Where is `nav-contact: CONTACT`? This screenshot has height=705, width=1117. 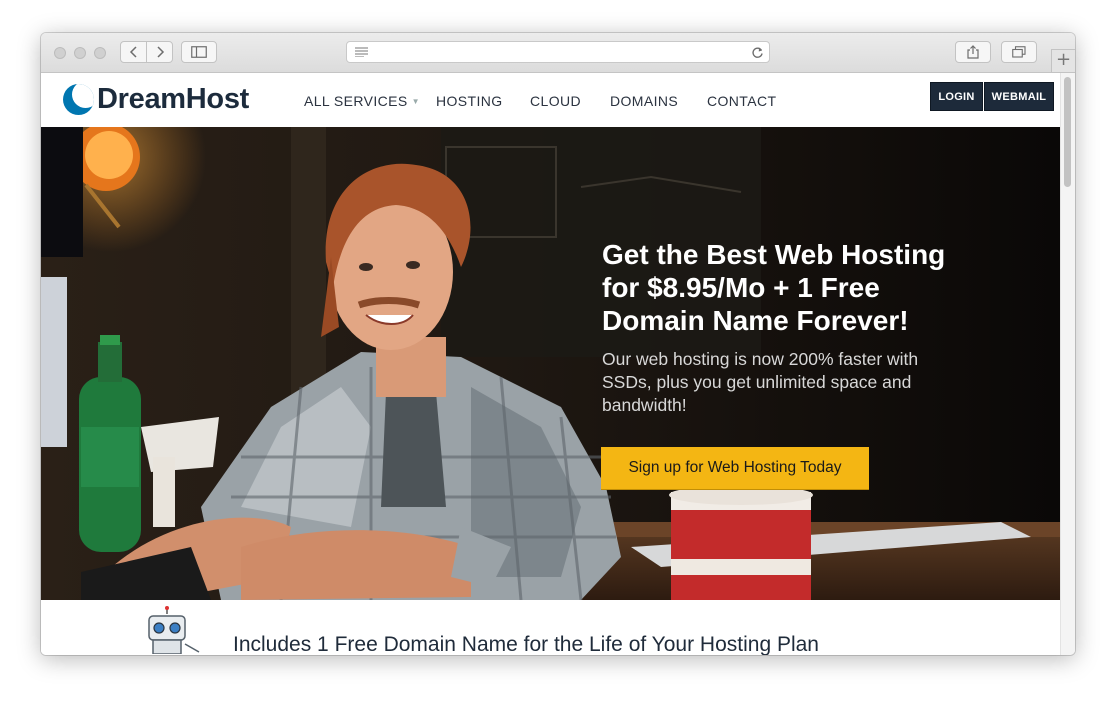 nav-contact: CONTACT is located at coordinates (741, 101).